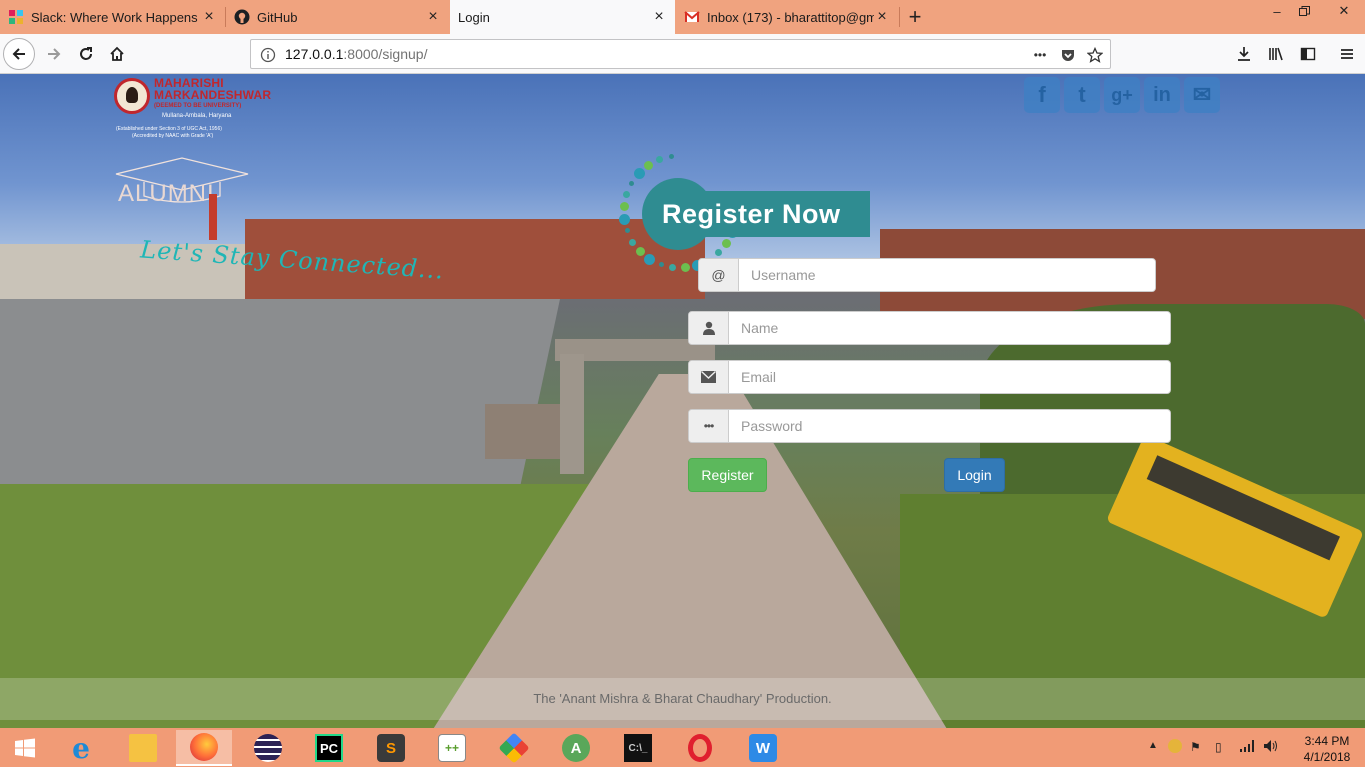 Image resolution: width=1365 pixels, height=767 pixels. What do you see at coordinates (19, 54) in the screenshot?
I see `back-button` at bounding box center [19, 54].